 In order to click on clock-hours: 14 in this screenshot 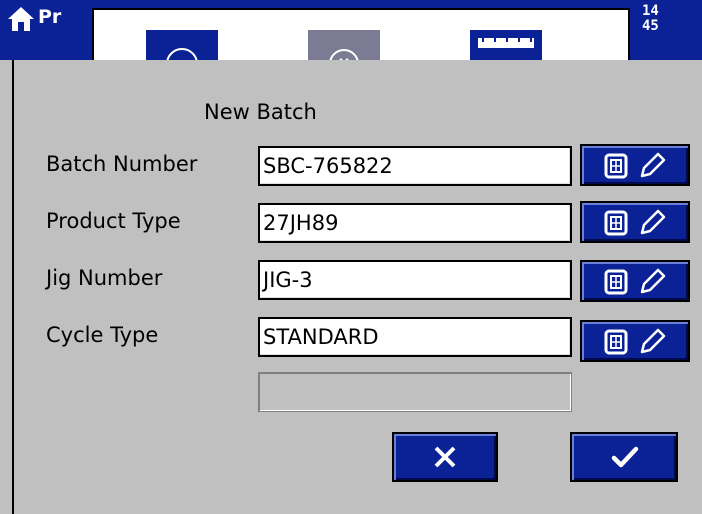, I will do `click(650, 11)`.